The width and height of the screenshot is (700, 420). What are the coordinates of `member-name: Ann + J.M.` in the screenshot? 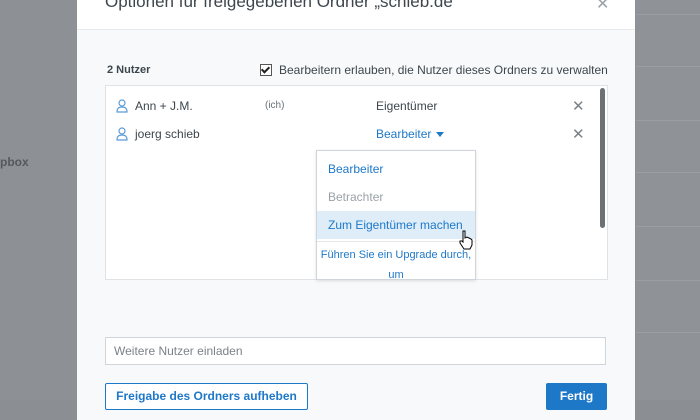 It's located at (164, 106).